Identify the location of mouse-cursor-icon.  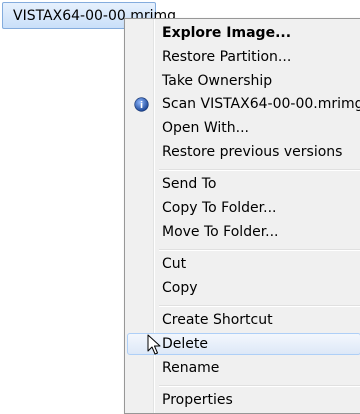
(154, 344).